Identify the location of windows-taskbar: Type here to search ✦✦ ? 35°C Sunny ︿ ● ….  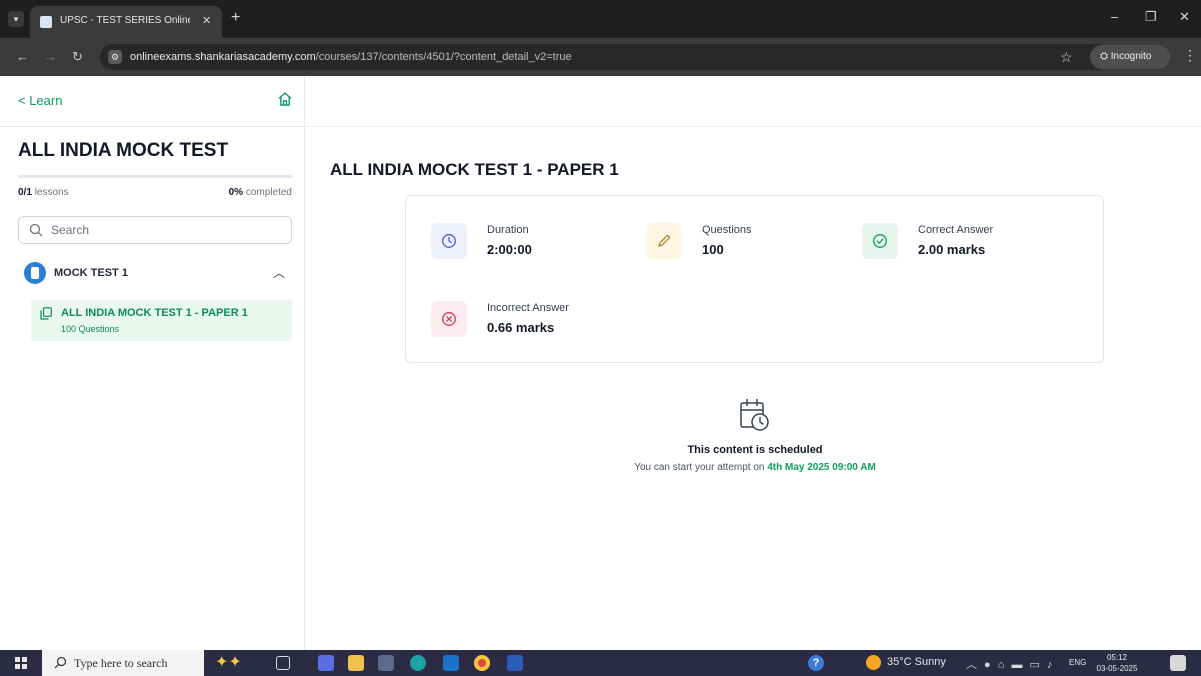
(600, 663).